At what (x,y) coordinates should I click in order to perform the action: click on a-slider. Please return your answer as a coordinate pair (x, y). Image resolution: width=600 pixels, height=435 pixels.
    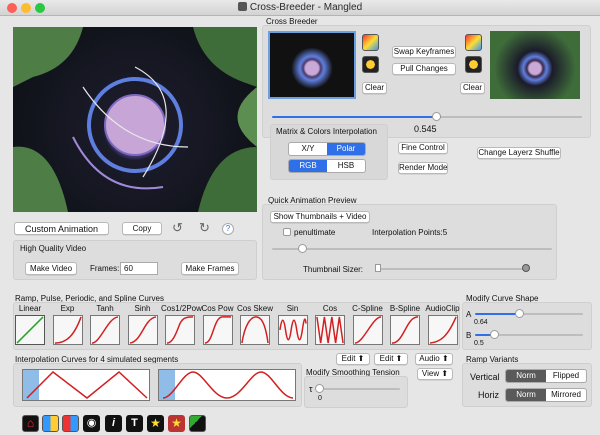
    Looking at the image, I should click on (529, 314).